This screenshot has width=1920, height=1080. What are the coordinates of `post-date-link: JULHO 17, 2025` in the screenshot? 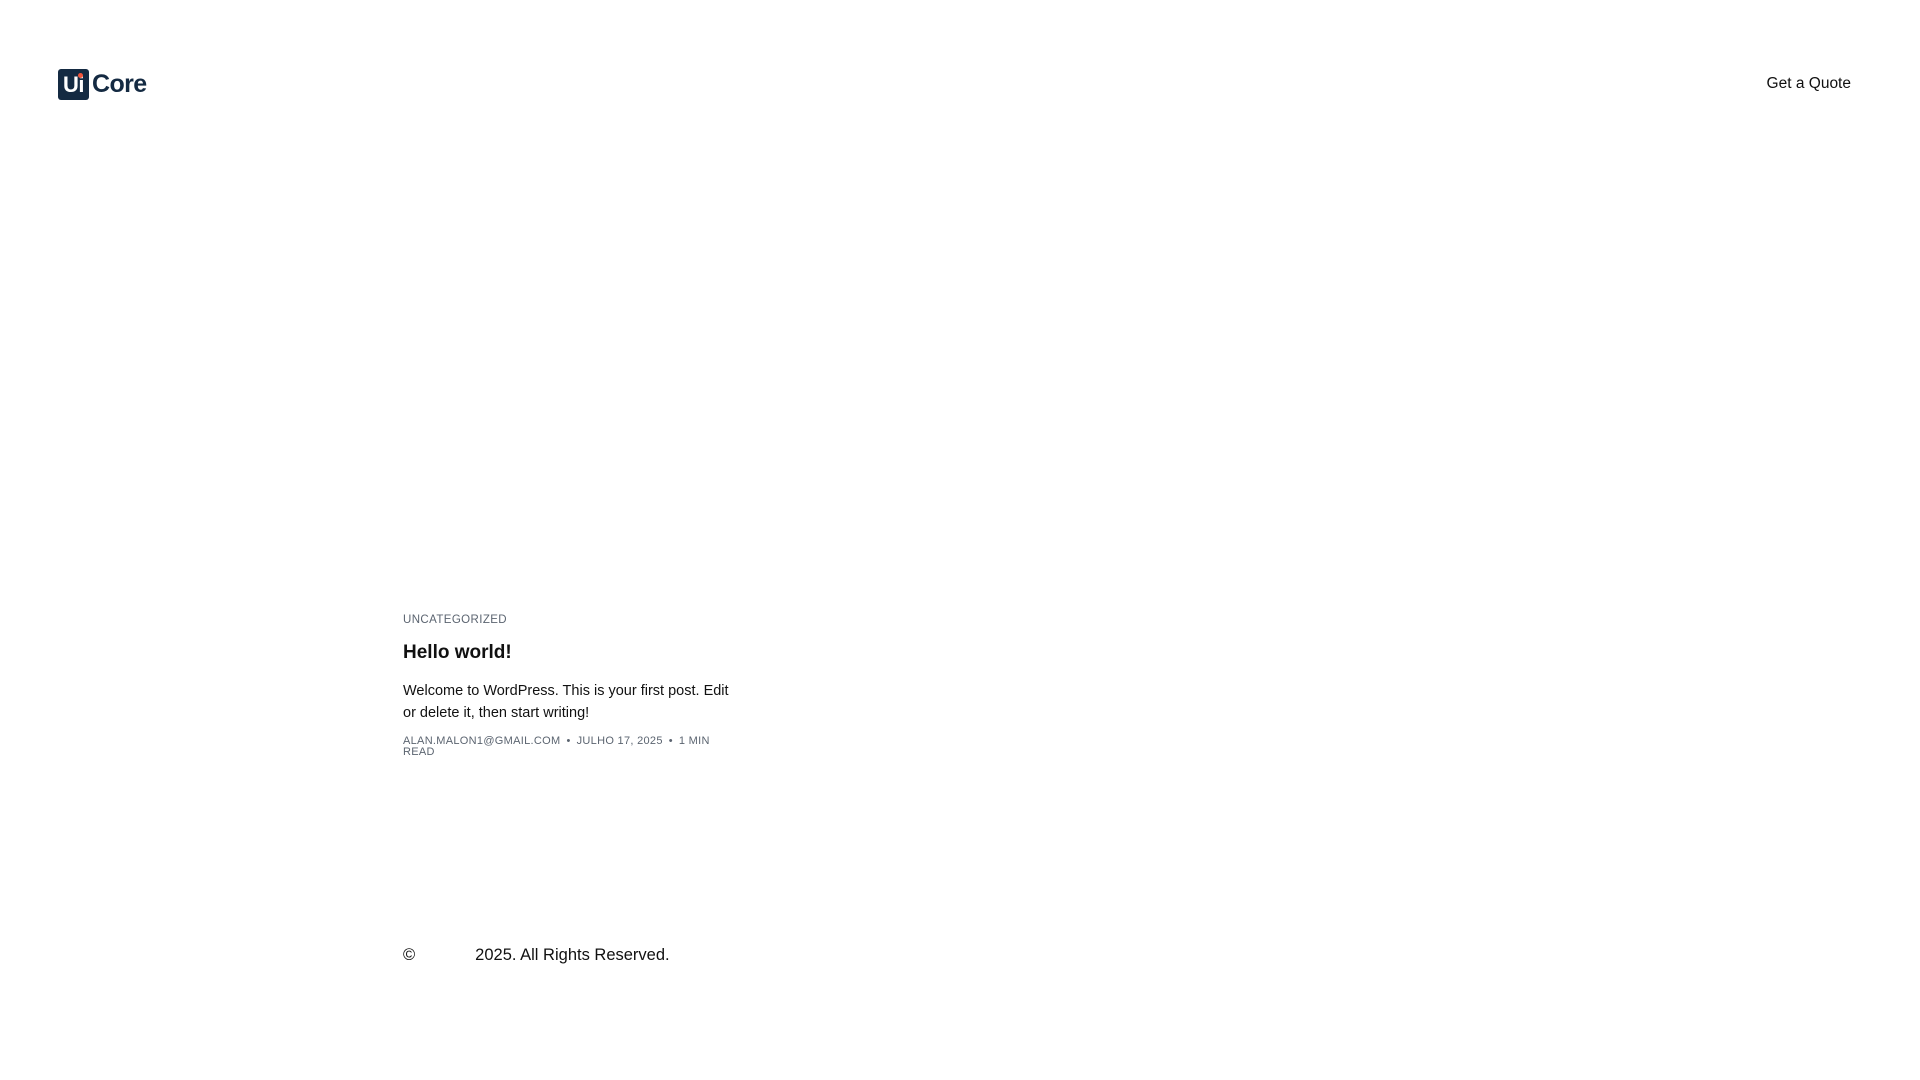 It's located at (620, 741).